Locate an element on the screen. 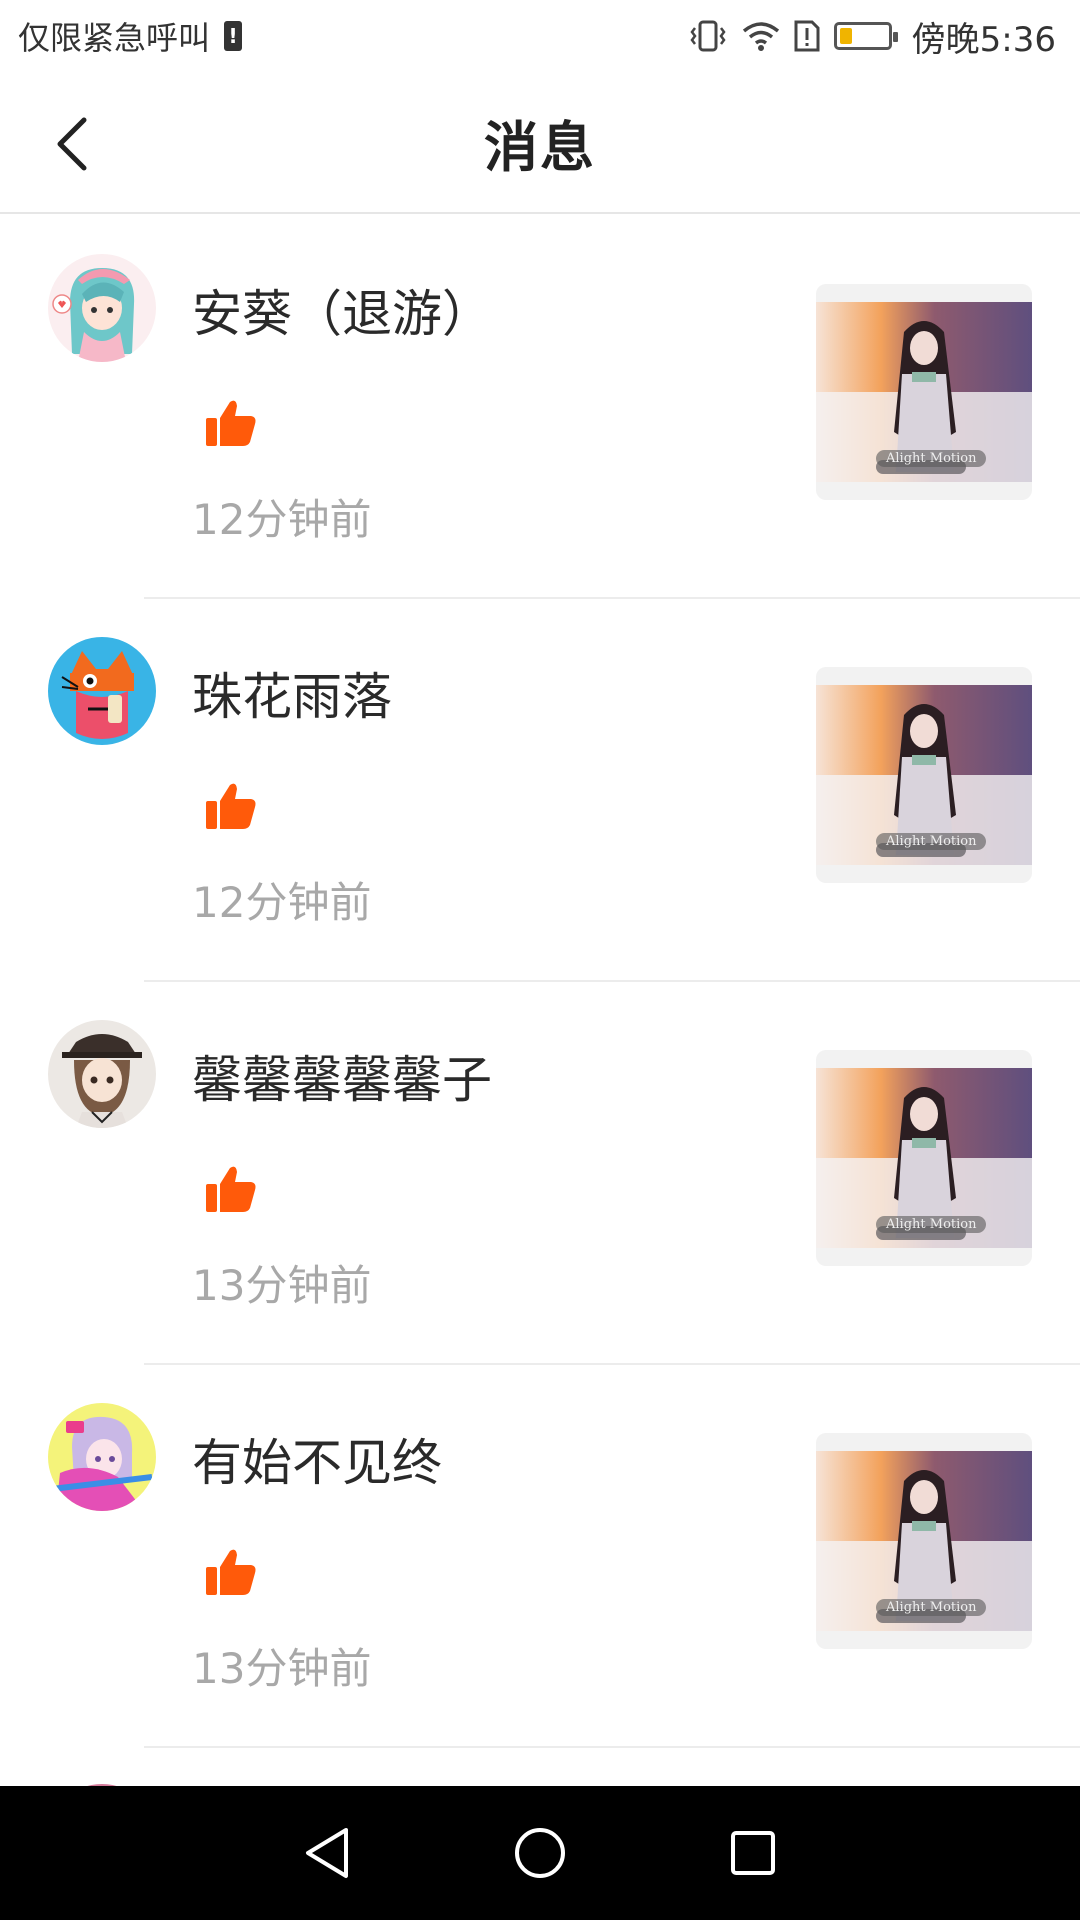 The height and width of the screenshot is (1920, 1080). page-title: 消息 is located at coordinates (540, 147).